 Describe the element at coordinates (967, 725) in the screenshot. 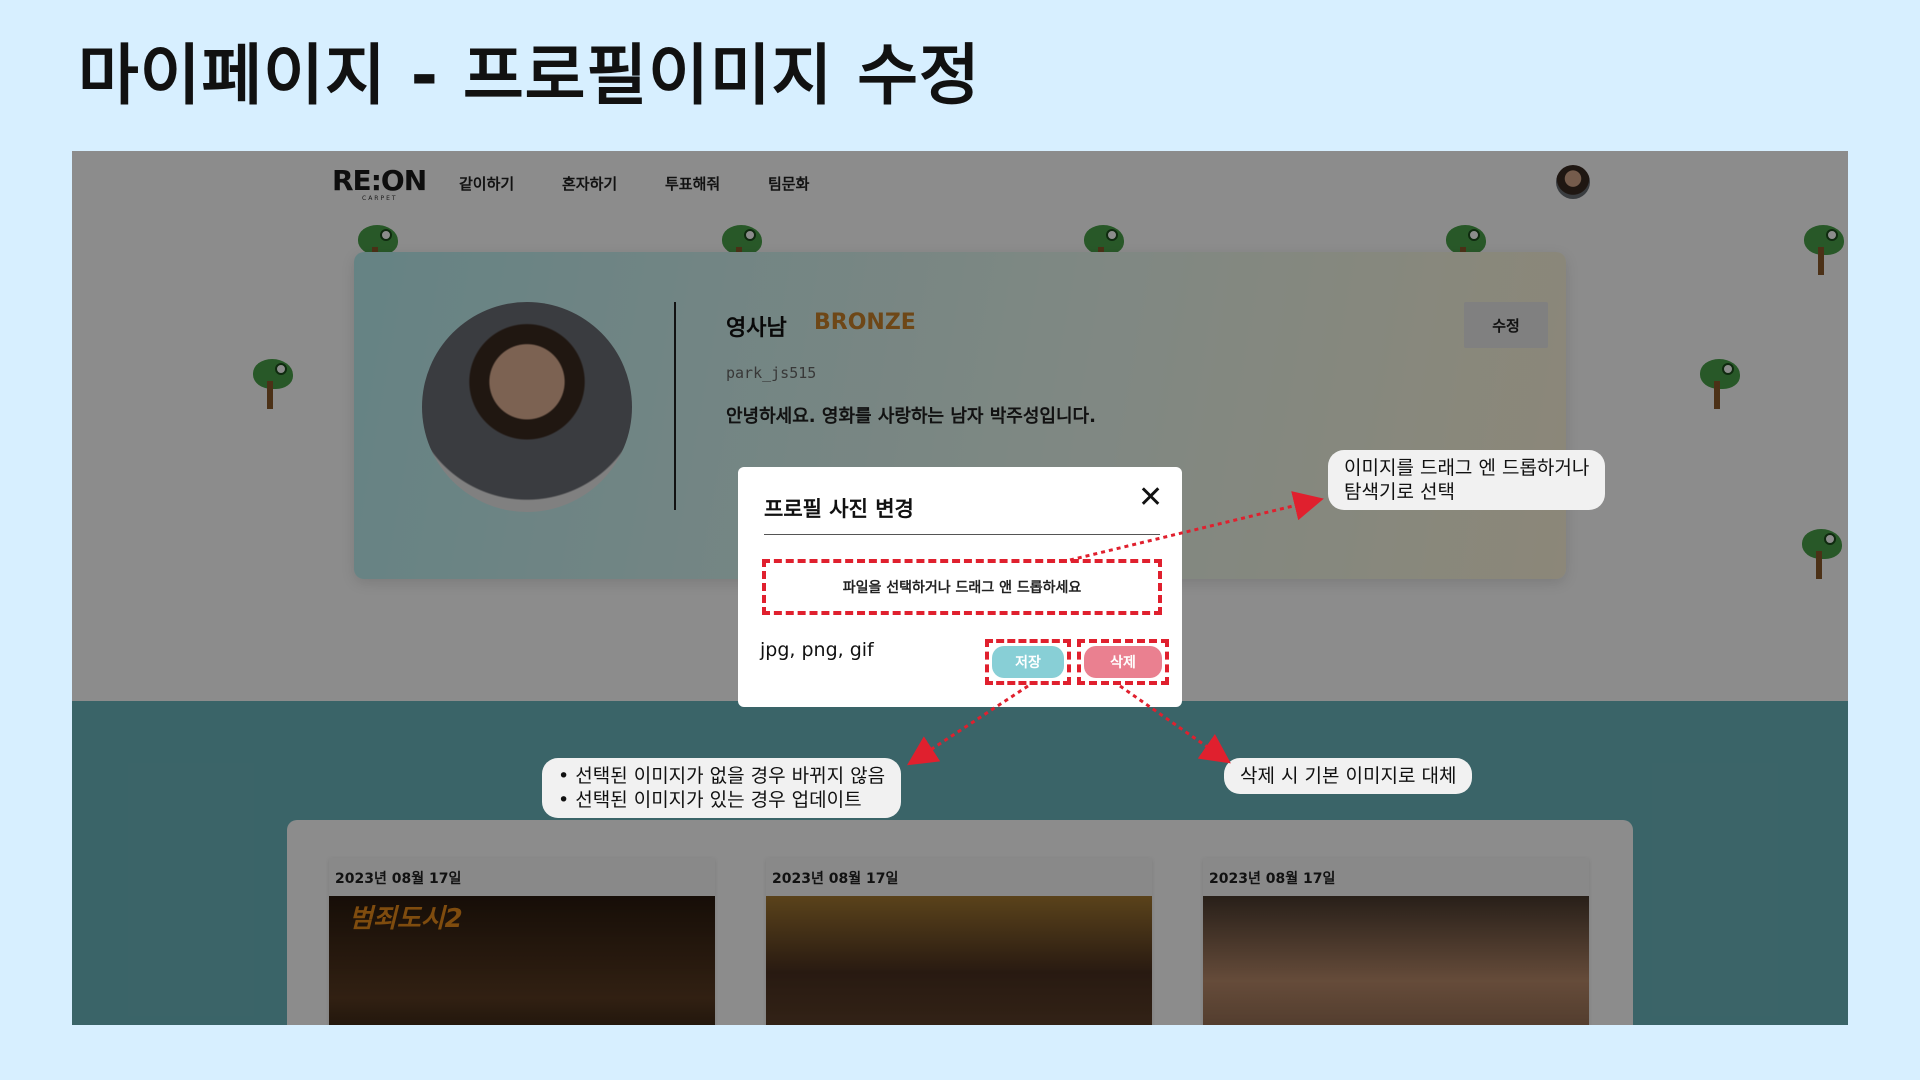

I see `arrow-to-save-note` at that location.